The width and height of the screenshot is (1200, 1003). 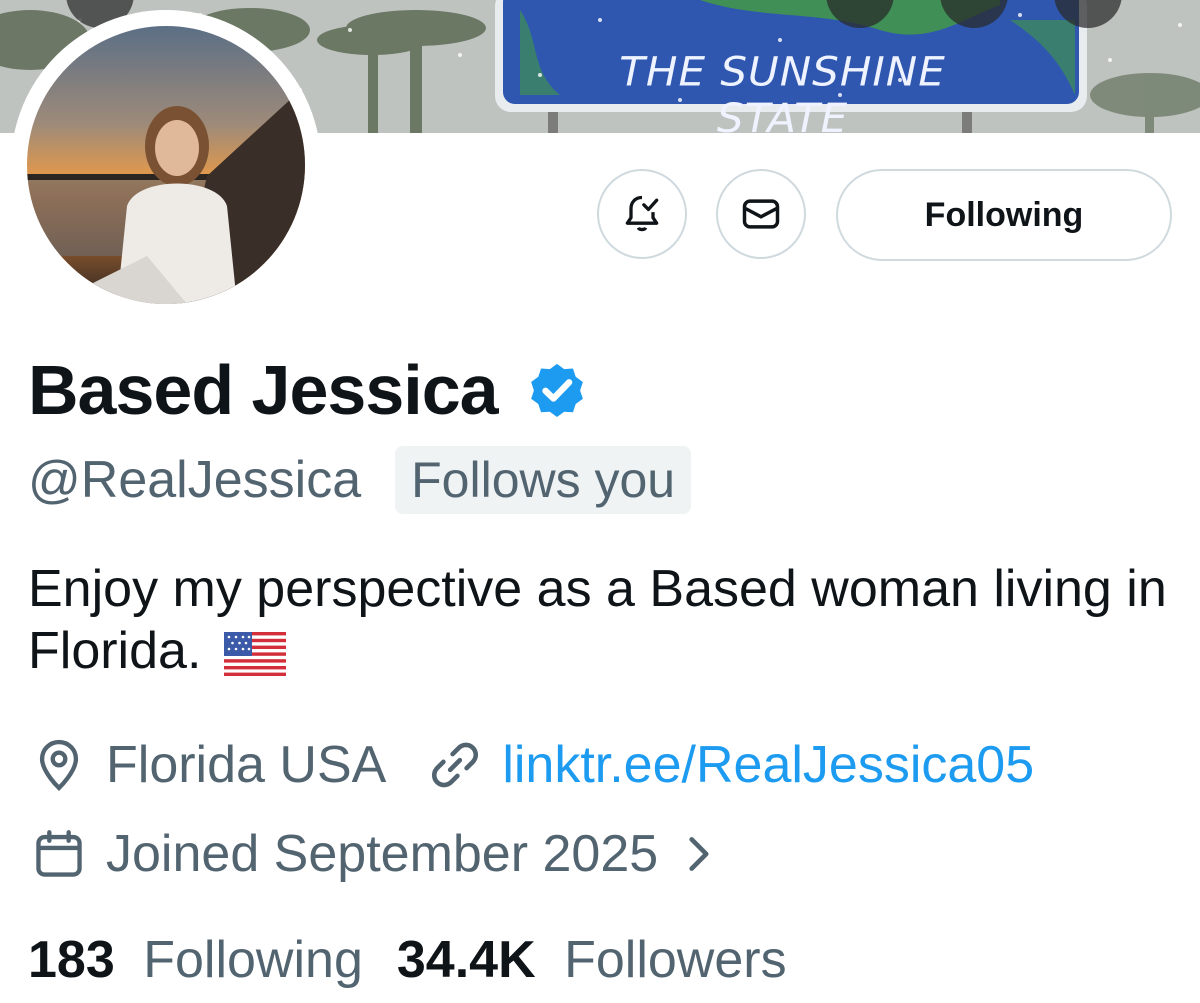 What do you see at coordinates (768, 765) in the screenshot?
I see `profile-link: linktr.ee/RealJessica05` at bounding box center [768, 765].